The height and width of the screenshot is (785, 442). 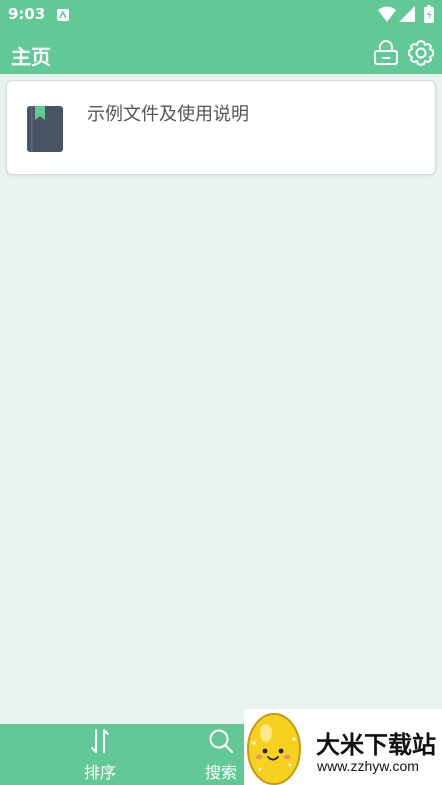 I want to click on wifi-icon, so click(x=387, y=14).